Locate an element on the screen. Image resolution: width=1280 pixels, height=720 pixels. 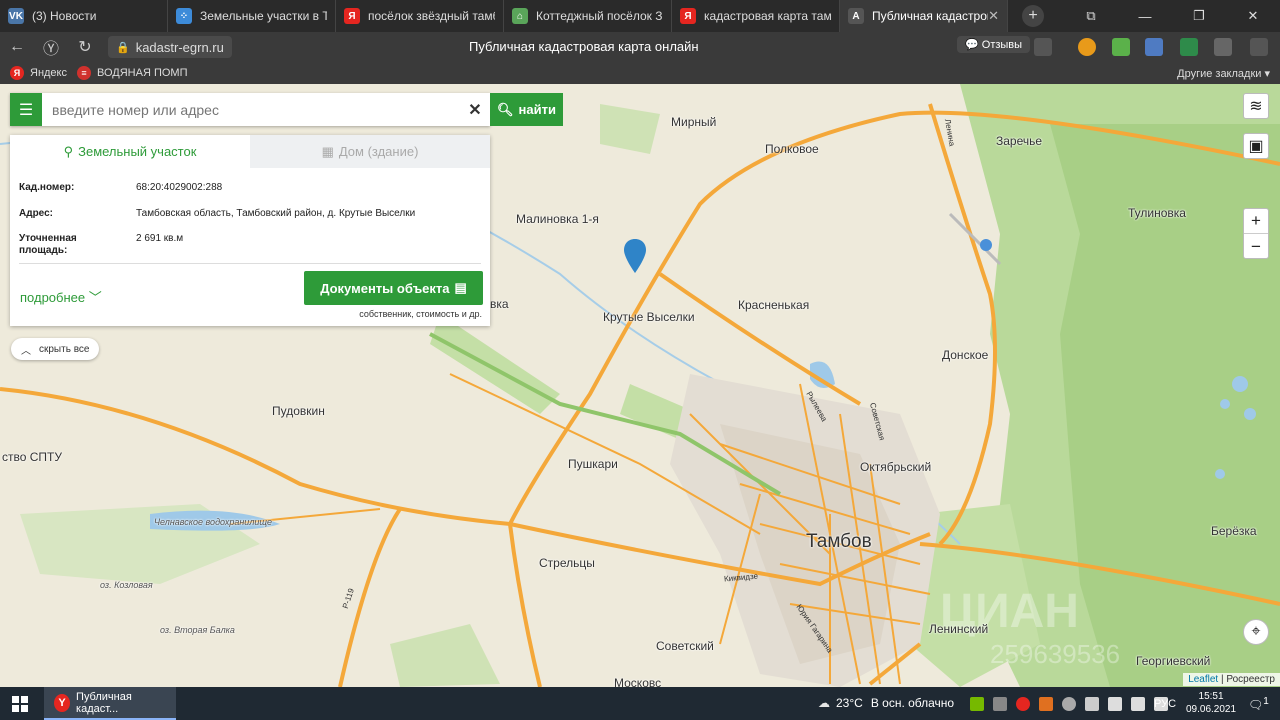
language-indicator: РУС is located at coordinates (1165, 704).